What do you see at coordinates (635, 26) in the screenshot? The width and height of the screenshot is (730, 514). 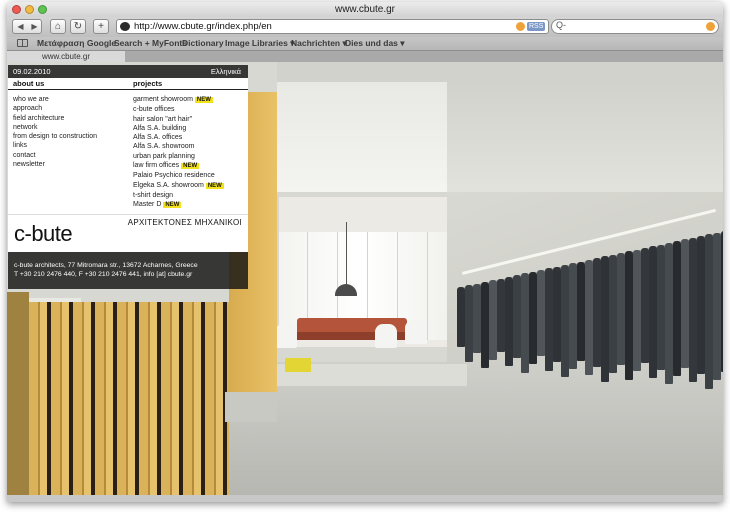 I see `search-field: Q-` at bounding box center [635, 26].